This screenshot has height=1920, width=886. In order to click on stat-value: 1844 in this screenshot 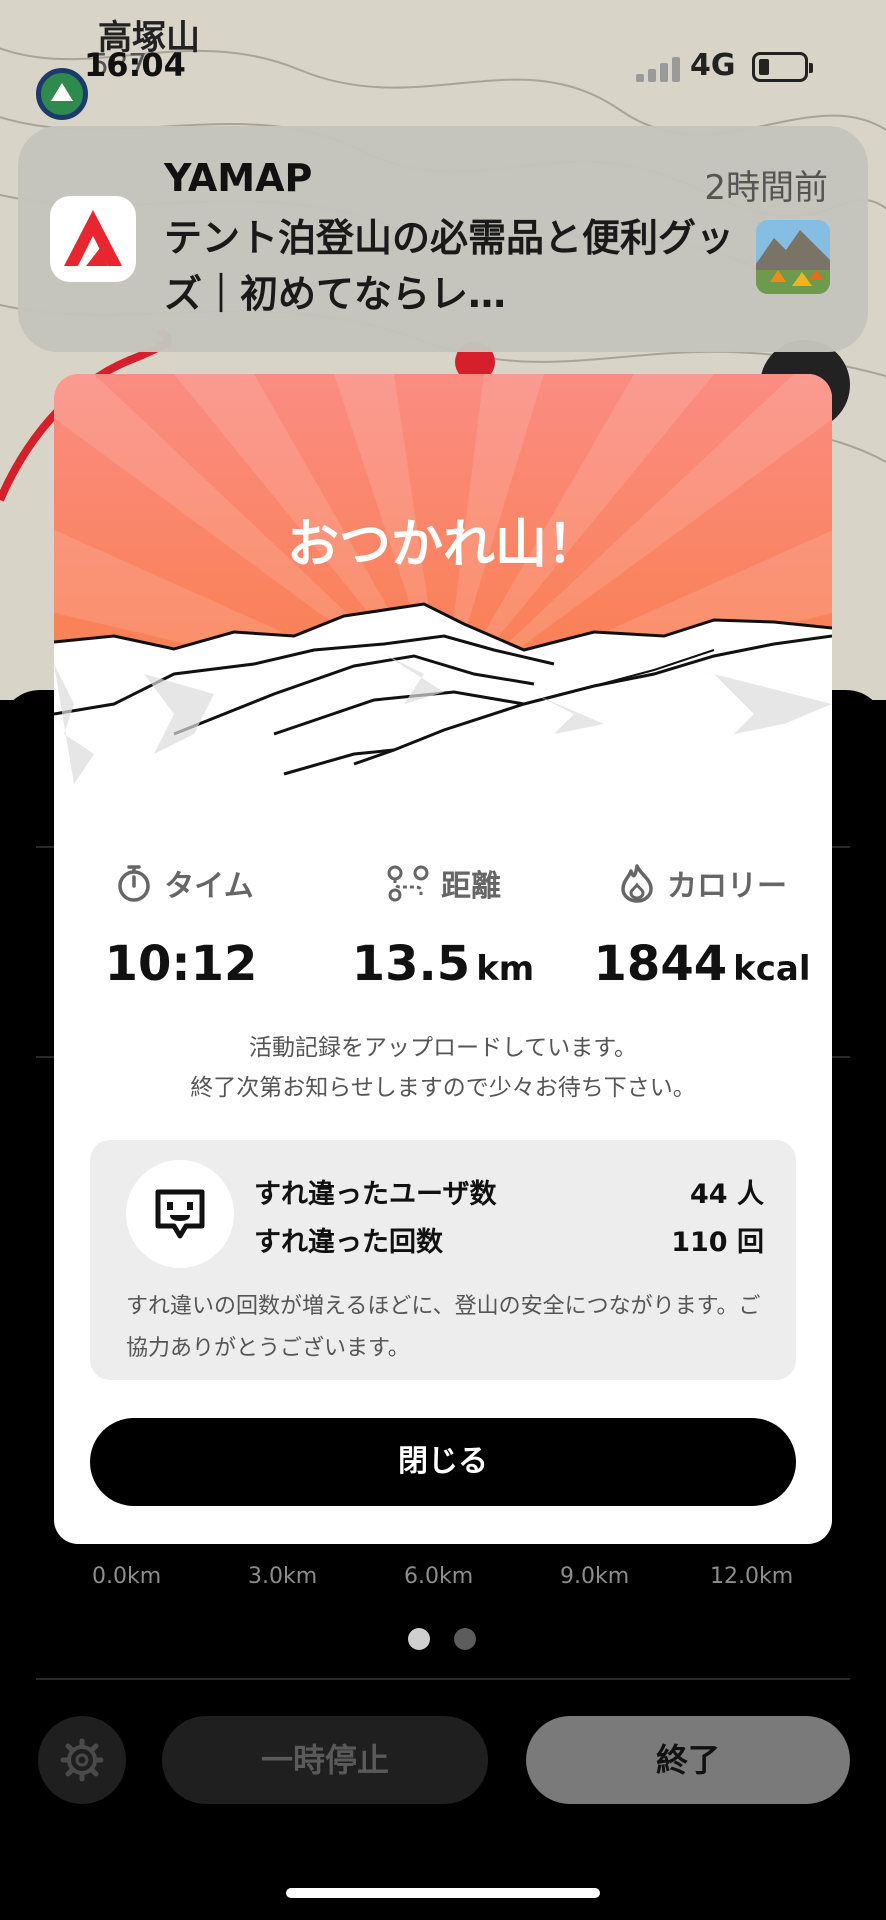, I will do `click(660, 964)`.